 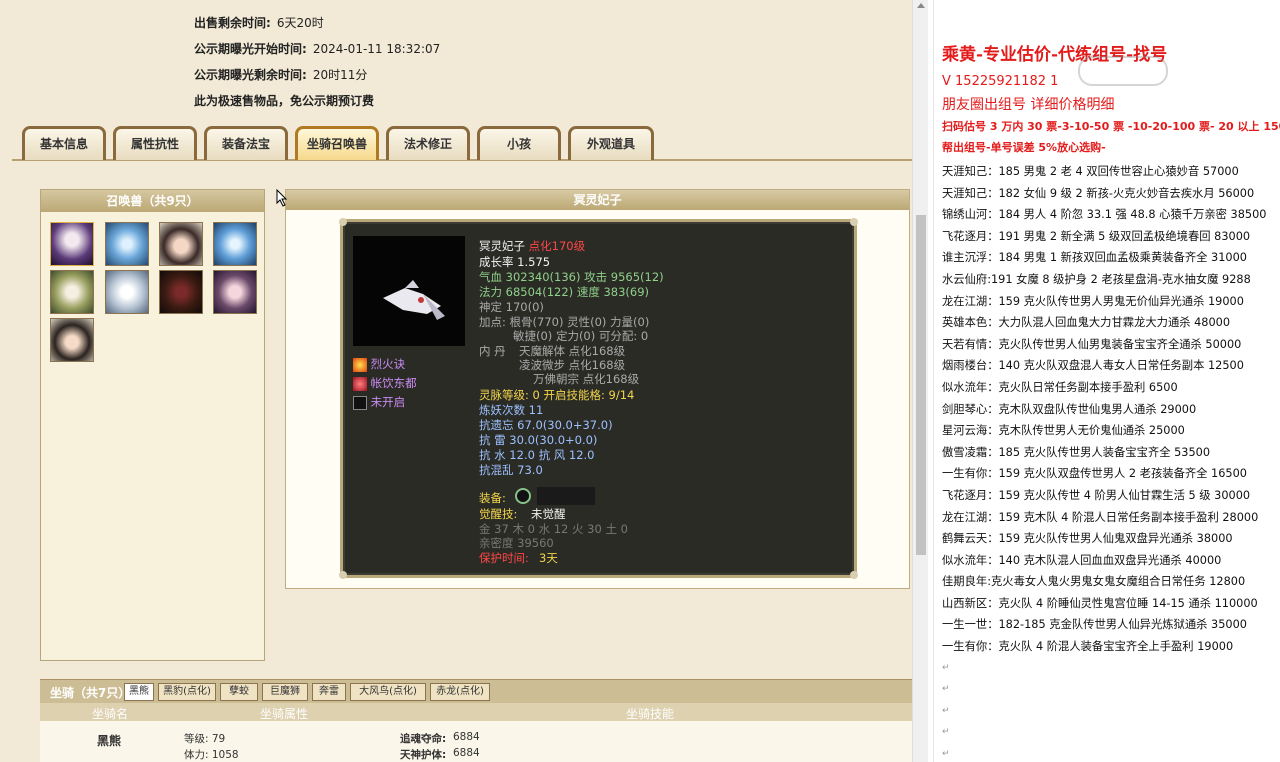 What do you see at coordinates (337, 143) in the screenshot?
I see `tab-mounts-pets: 坐骑召唤兽` at bounding box center [337, 143].